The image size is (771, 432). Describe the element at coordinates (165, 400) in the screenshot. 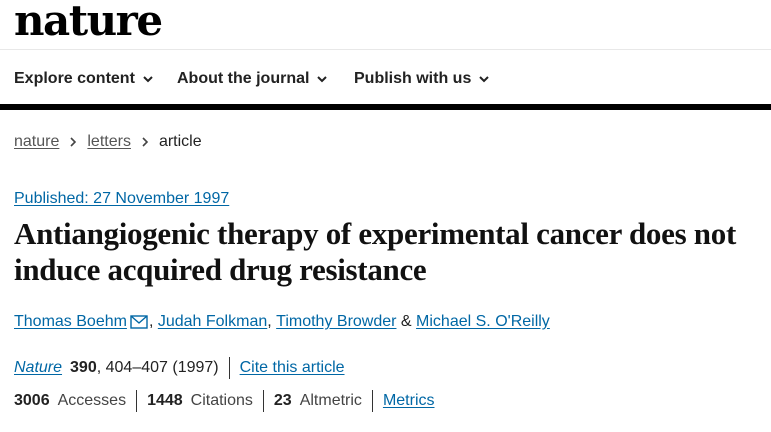

I see `citations-count: 1448` at that location.